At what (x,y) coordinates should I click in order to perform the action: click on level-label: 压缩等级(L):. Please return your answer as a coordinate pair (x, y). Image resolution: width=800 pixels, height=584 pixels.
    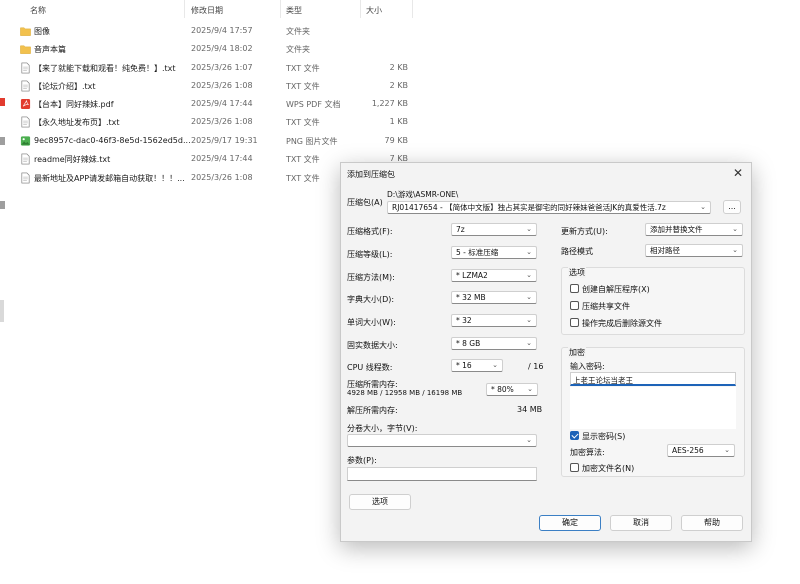
    Looking at the image, I should click on (370, 254).